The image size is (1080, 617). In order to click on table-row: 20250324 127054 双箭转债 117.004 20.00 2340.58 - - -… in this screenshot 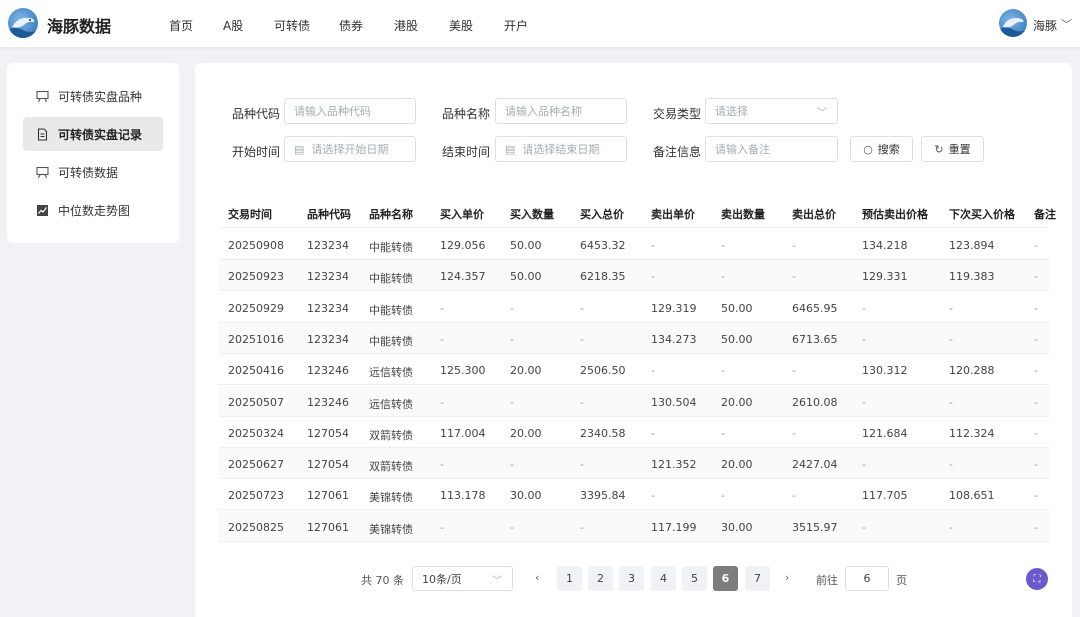, I will do `click(634, 432)`.